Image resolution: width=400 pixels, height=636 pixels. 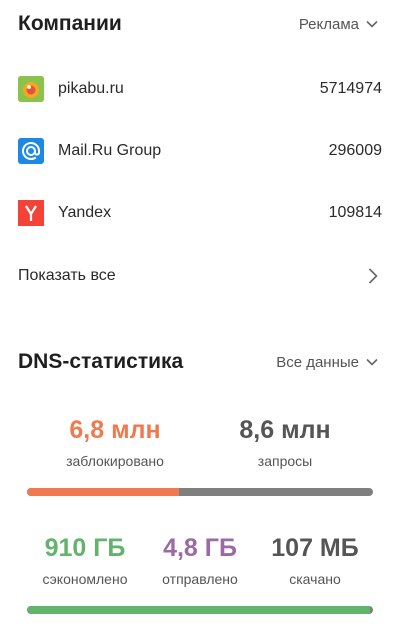 I want to click on yandex-icon, so click(x=31, y=213).